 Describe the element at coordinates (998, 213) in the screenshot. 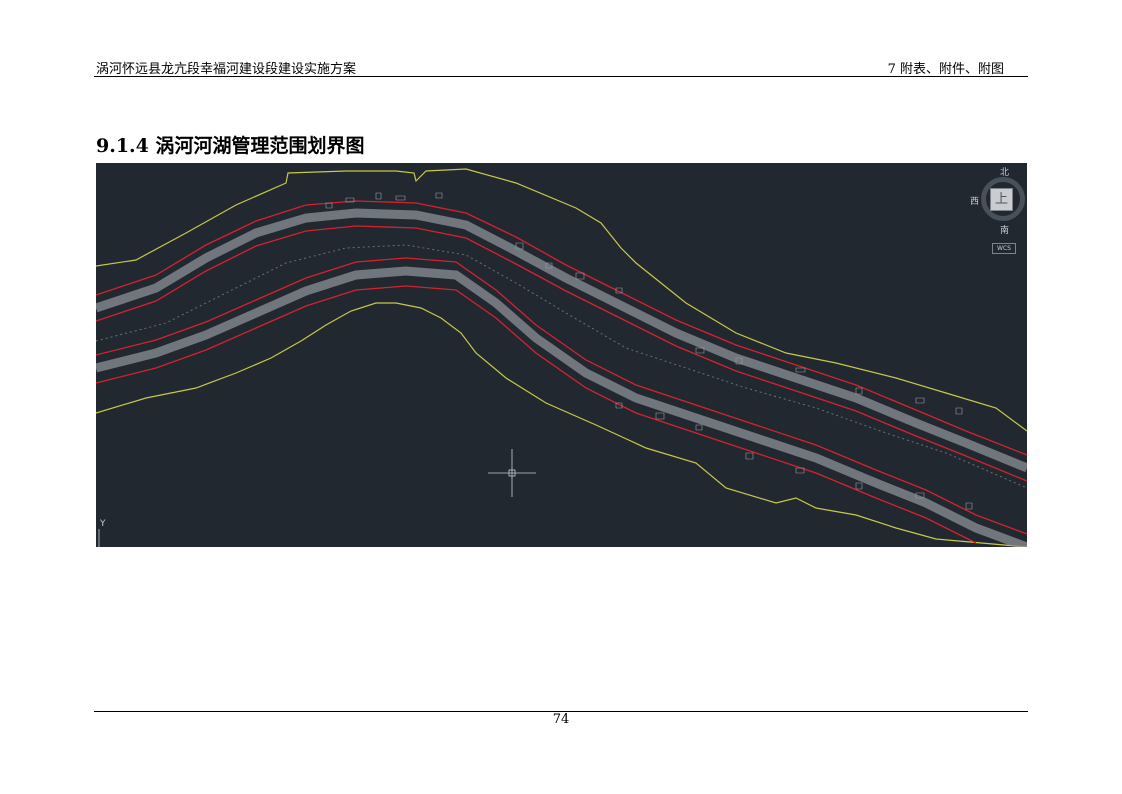

I see `viewcube: 北 西 上 南 WCS` at that location.